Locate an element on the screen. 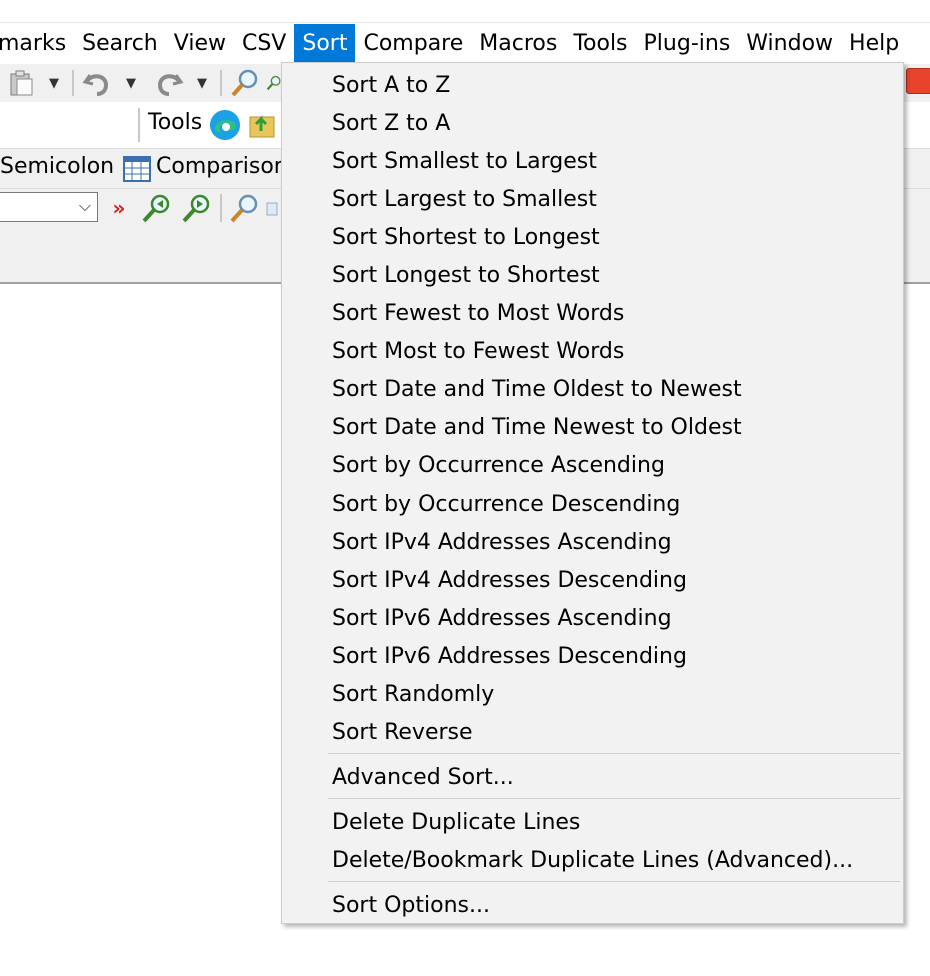 The image size is (930, 976). search-combo: ⌵ is located at coordinates (49, 207).